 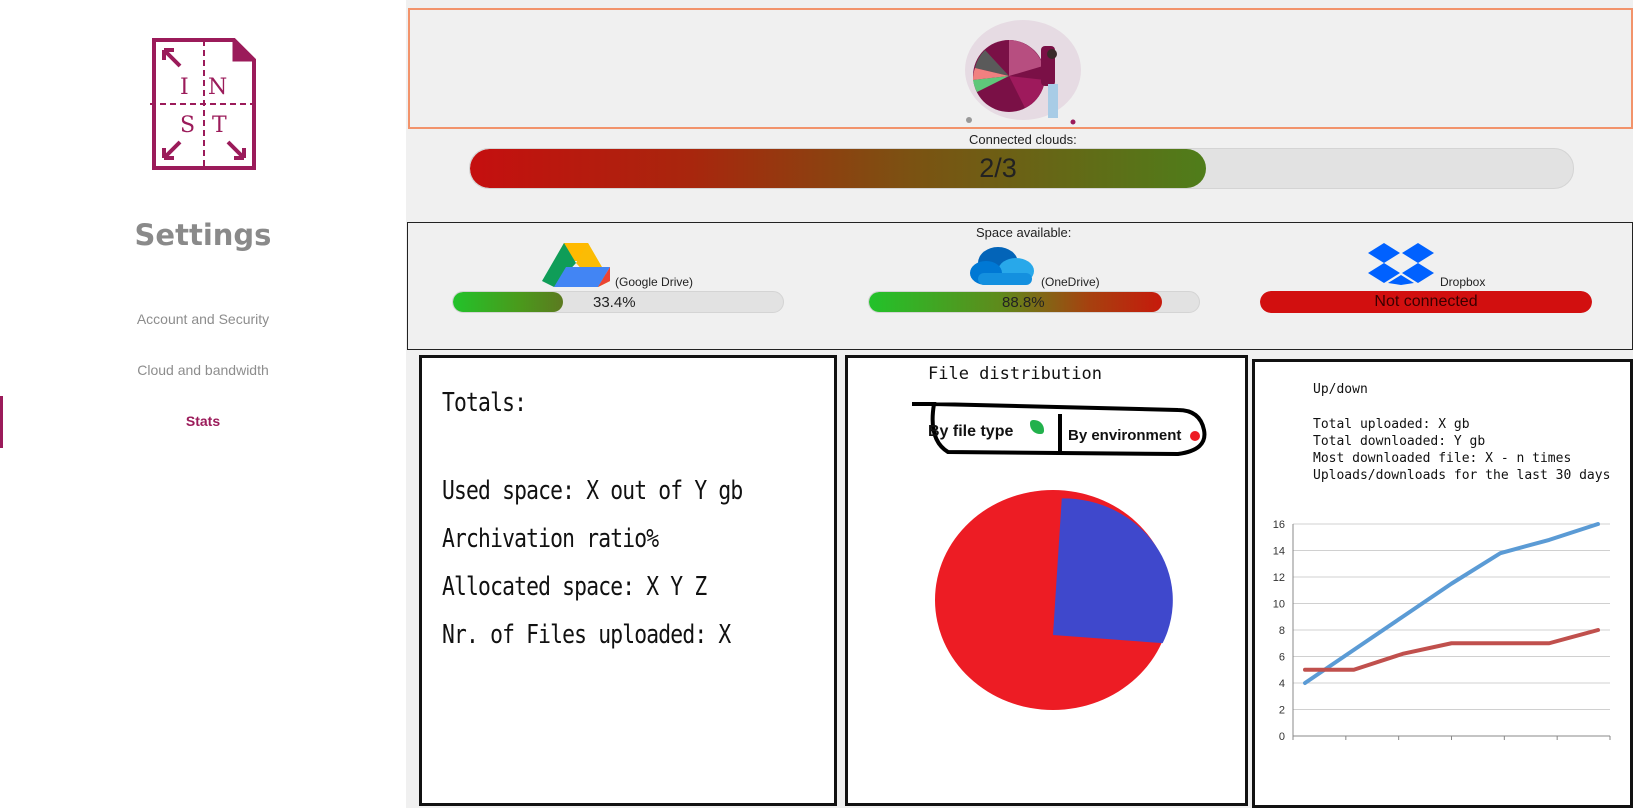 What do you see at coordinates (1340, 389) in the screenshot?
I see `updown-title: Up/down` at bounding box center [1340, 389].